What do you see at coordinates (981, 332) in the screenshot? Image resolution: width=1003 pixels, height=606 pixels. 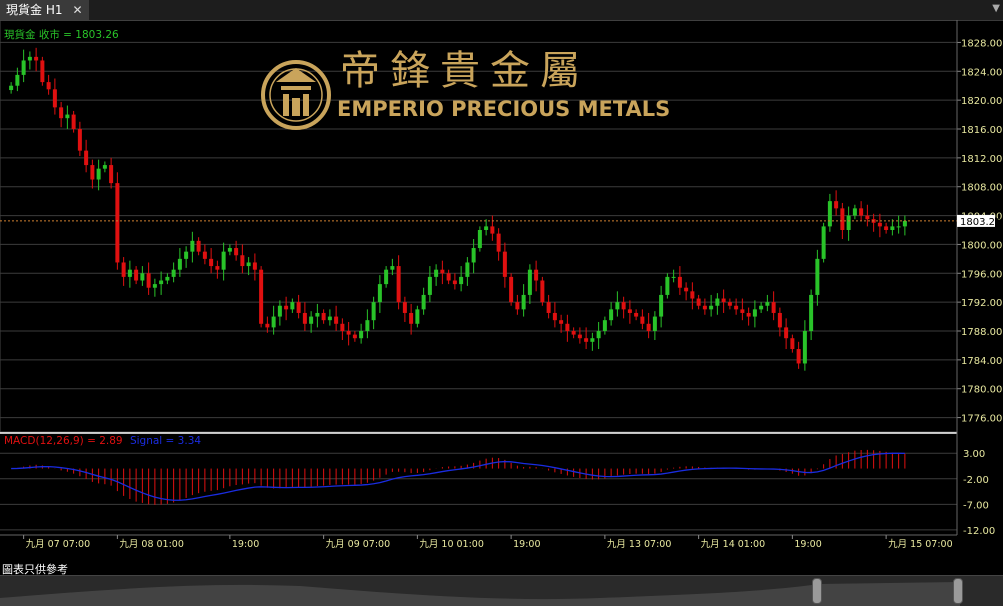 I see `price-tick-label: 1788.00` at bounding box center [981, 332].